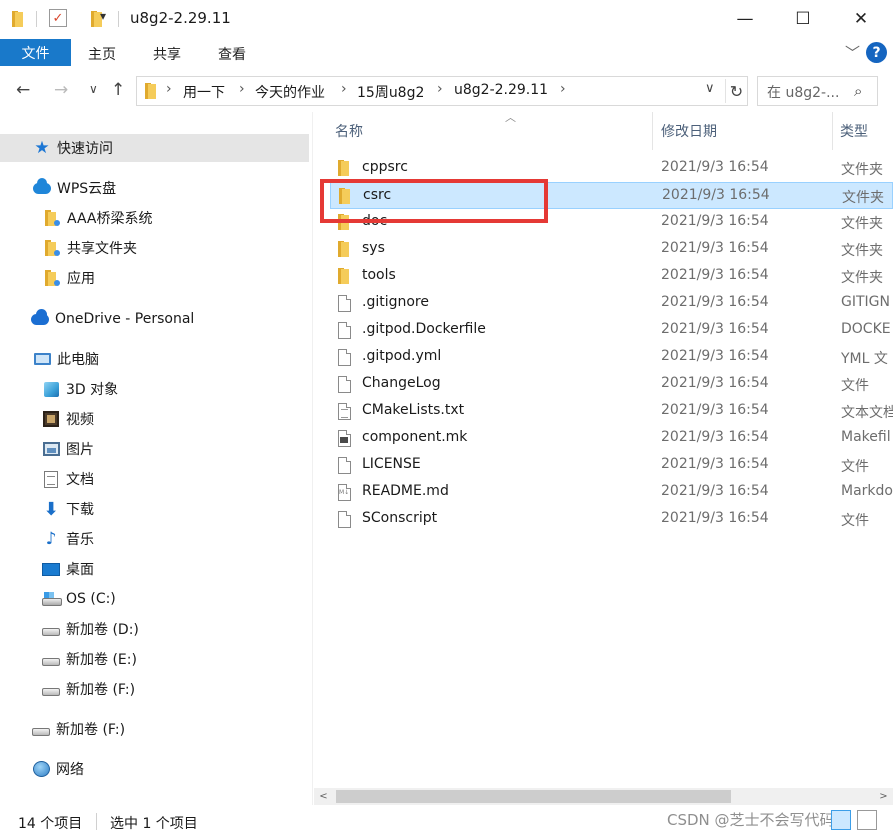  Describe the element at coordinates (167, 54) in the screenshot. I see `tab-share: 共享` at that location.